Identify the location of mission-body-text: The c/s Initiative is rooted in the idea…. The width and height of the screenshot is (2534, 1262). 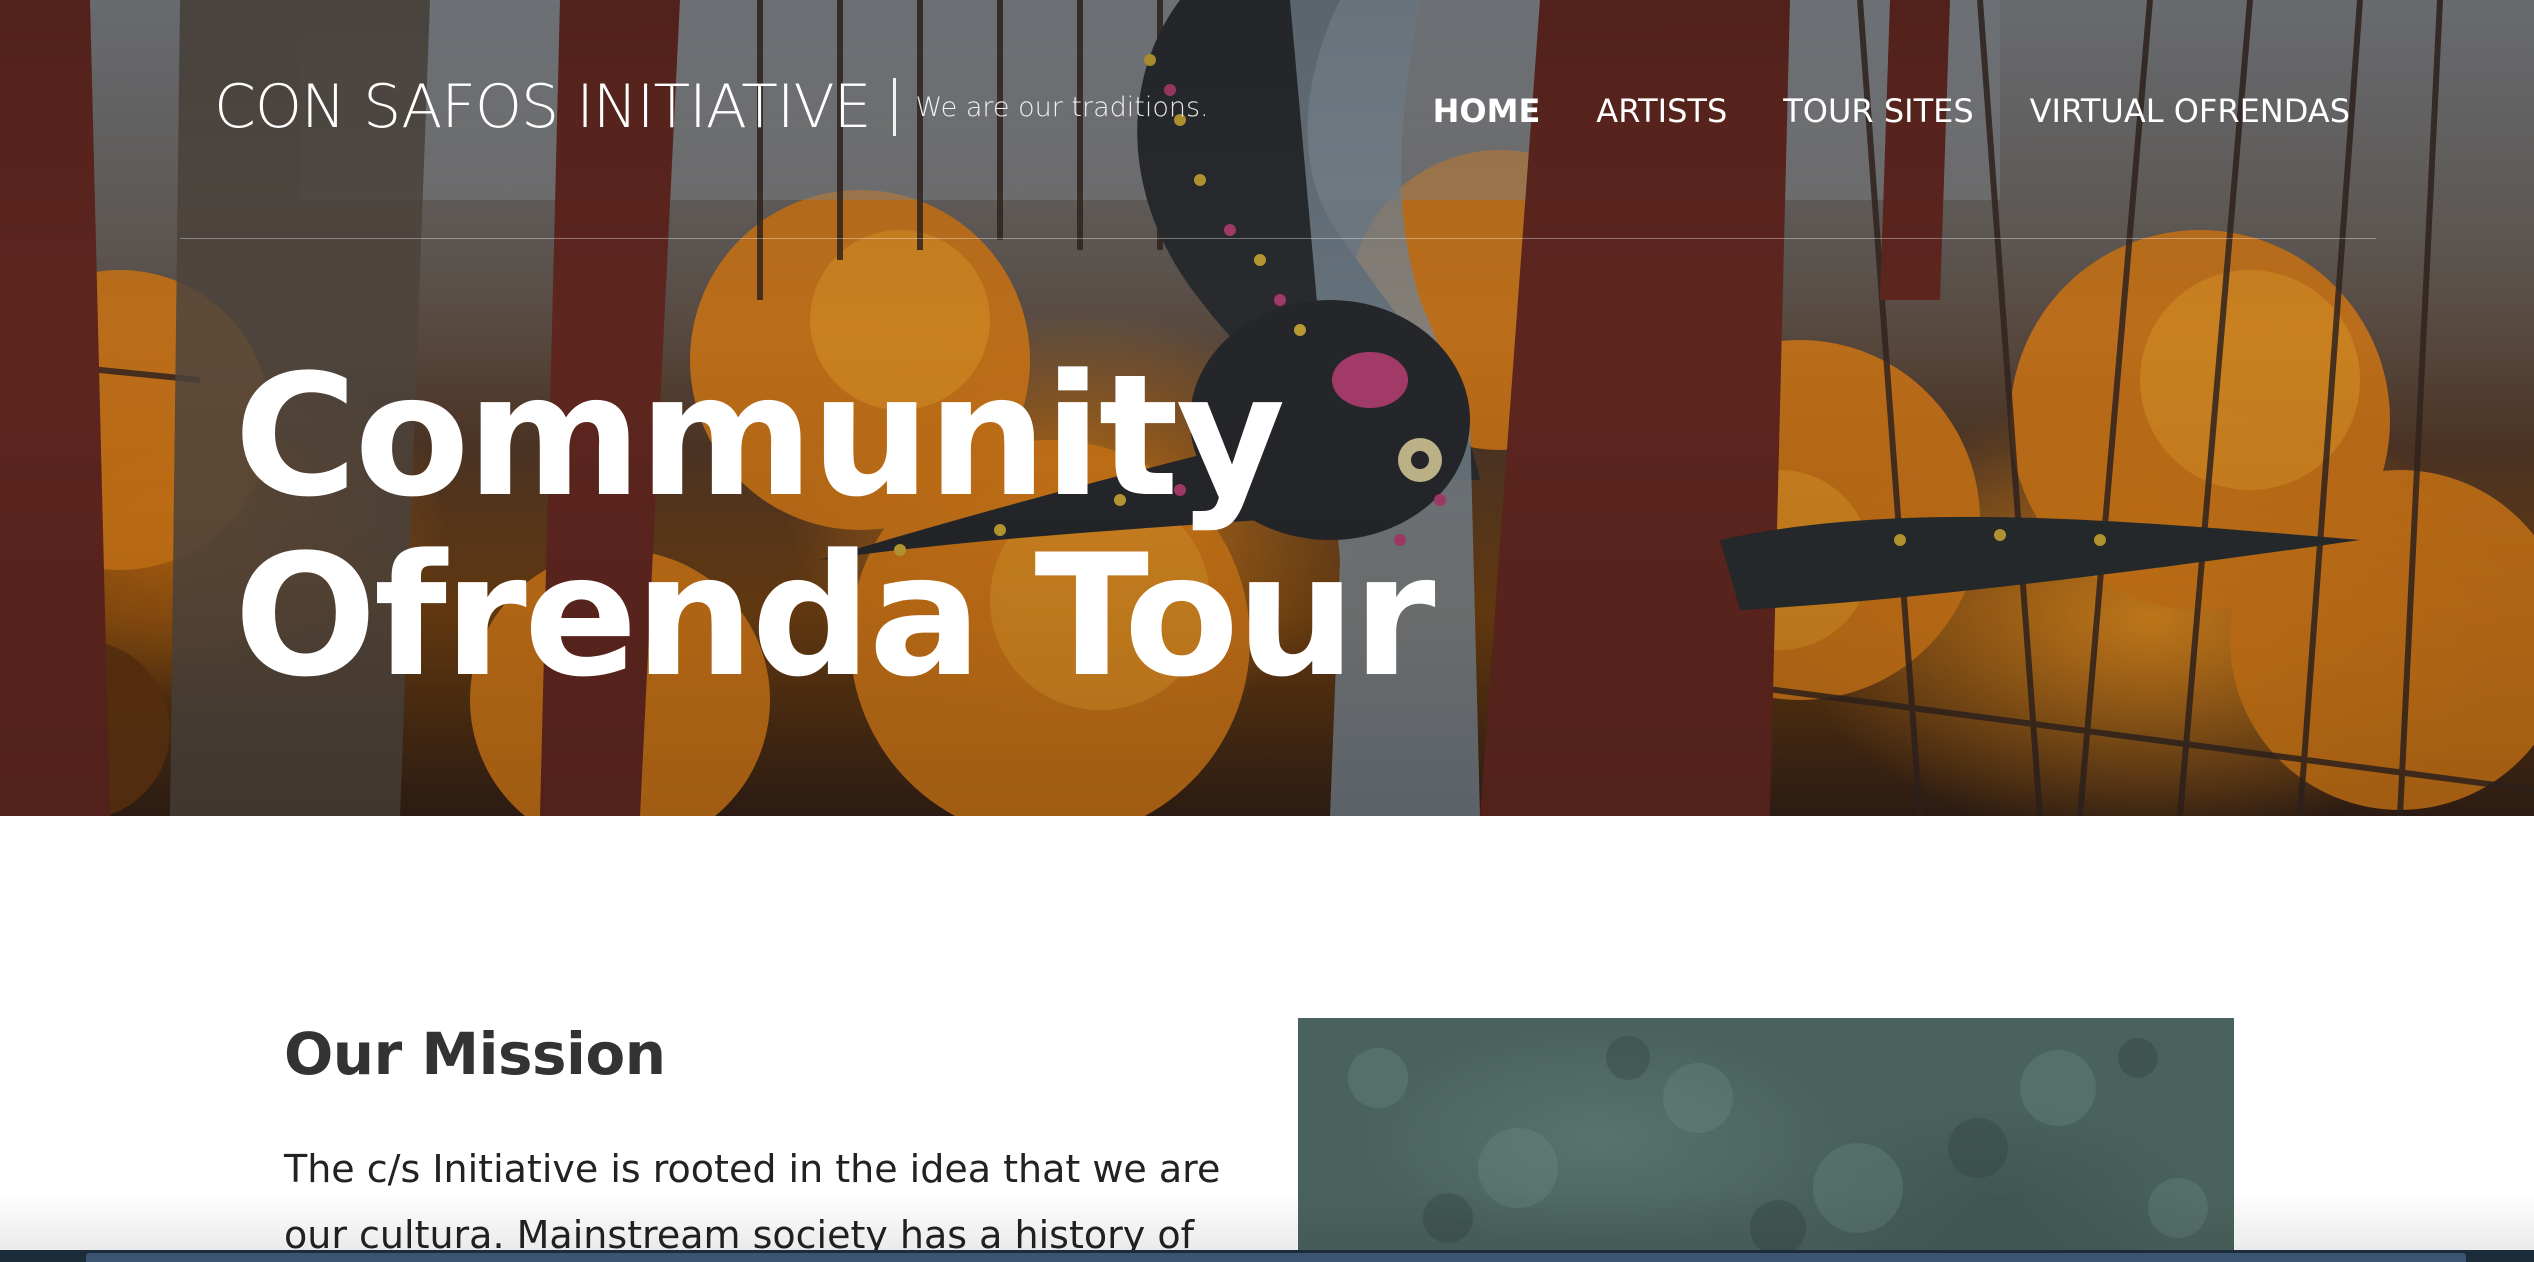
(752, 1202).